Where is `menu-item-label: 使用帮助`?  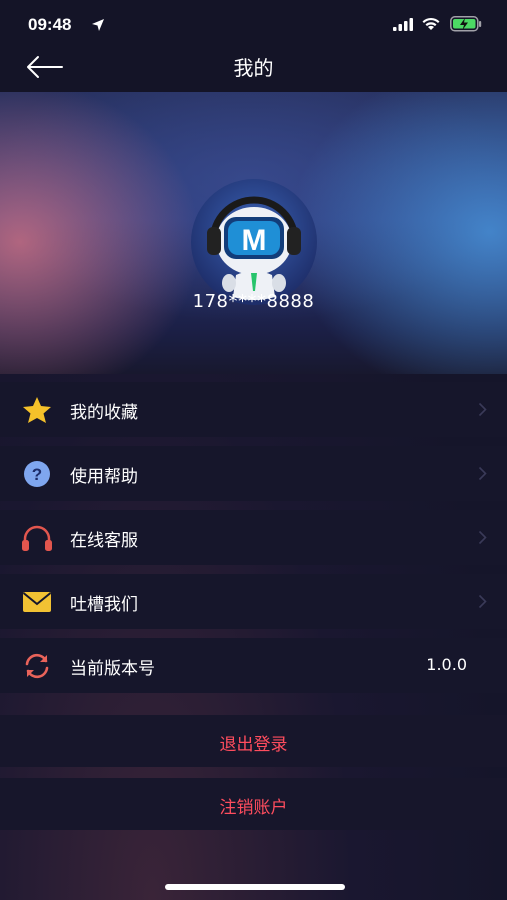 menu-item-label: 使用帮助 is located at coordinates (104, 477).